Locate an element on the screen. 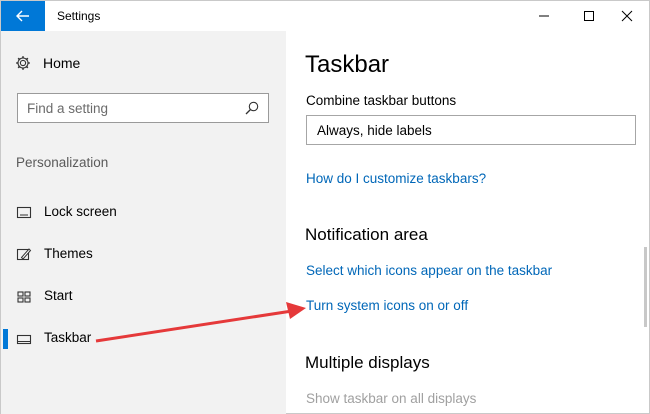  search-icon is located at coordinates (252, 108).